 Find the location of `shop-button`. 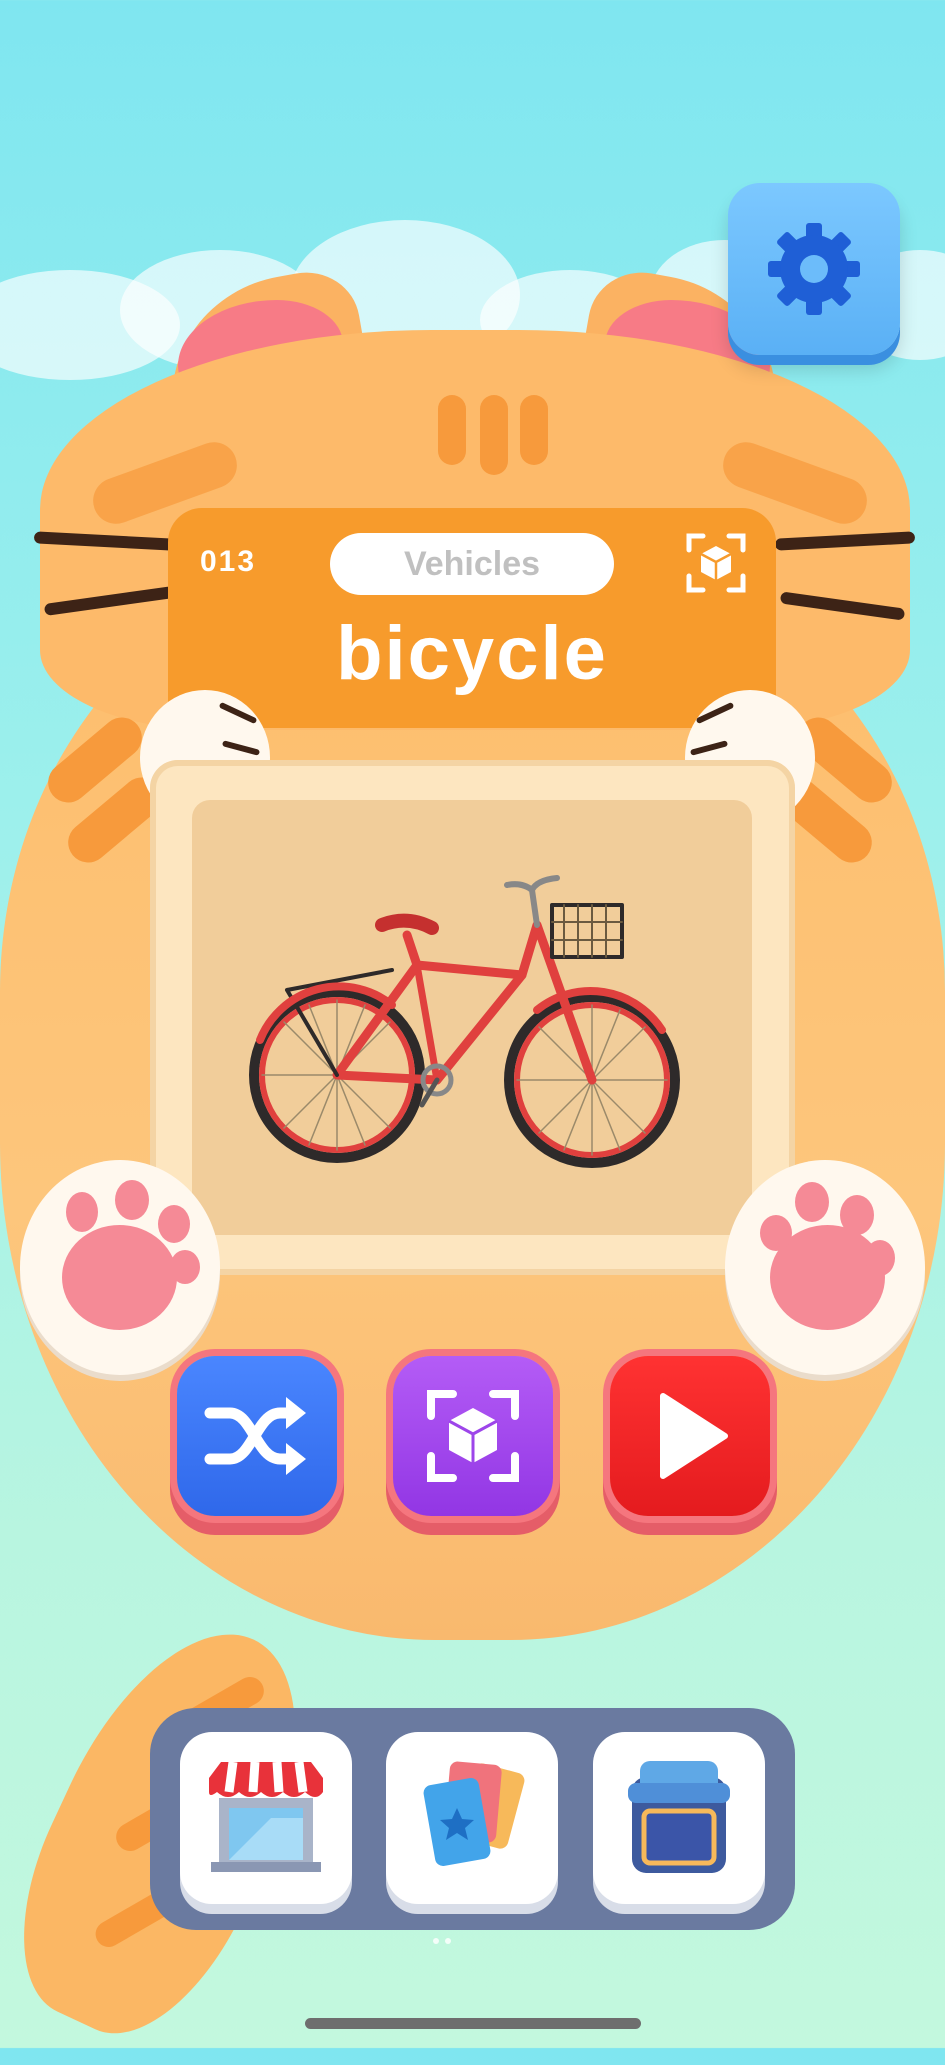

shop-button is located at coordinates (266, 1818).